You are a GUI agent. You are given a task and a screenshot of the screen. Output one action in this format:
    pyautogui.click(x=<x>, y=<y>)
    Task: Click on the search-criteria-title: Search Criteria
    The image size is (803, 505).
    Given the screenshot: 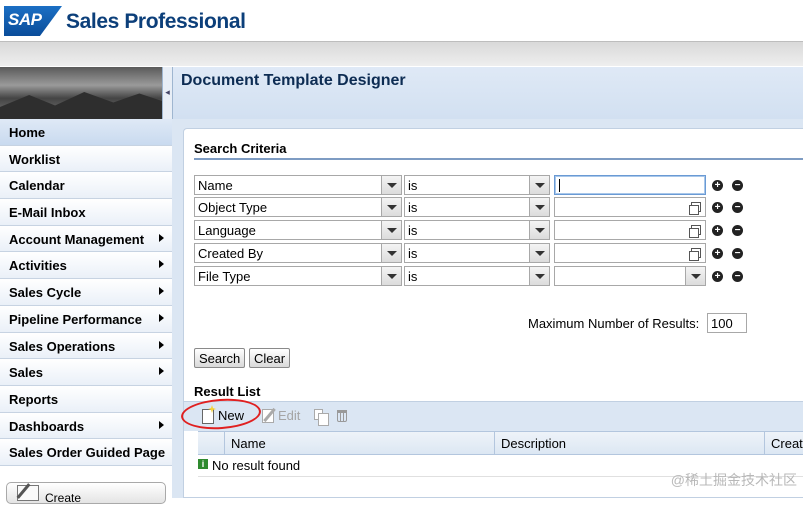 What is the action you would take?
    pyautogui.click(x=240, y=148)
    